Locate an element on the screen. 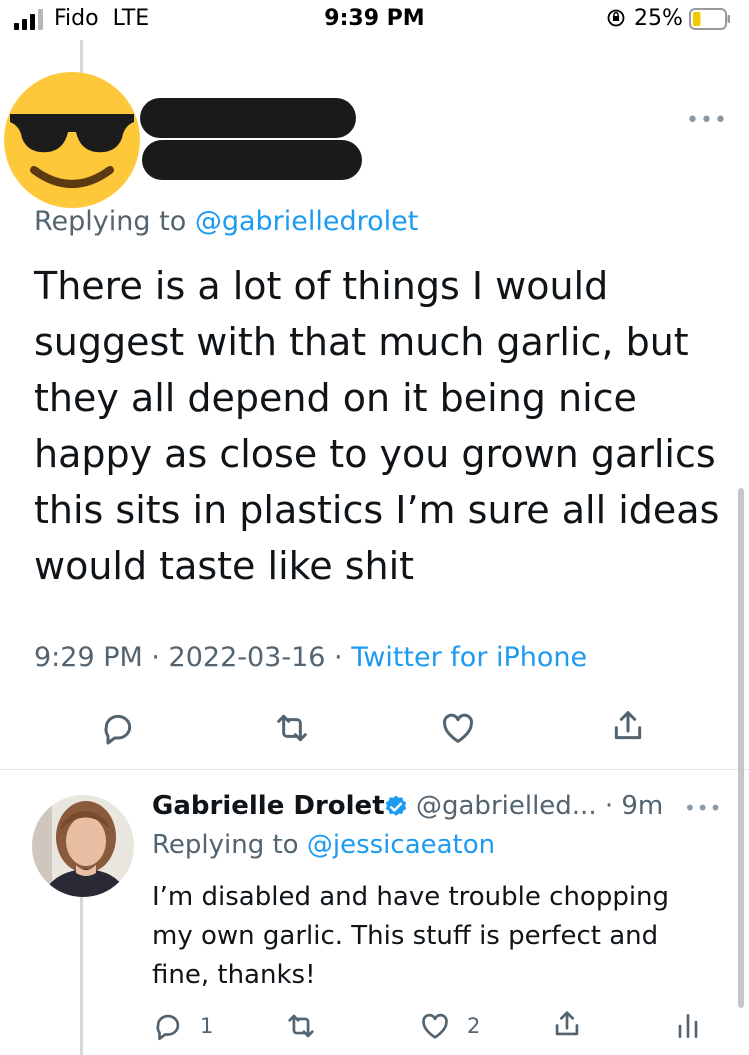 This screenshot has height=1055, width=749. divider is located at coordinates (374, 769).